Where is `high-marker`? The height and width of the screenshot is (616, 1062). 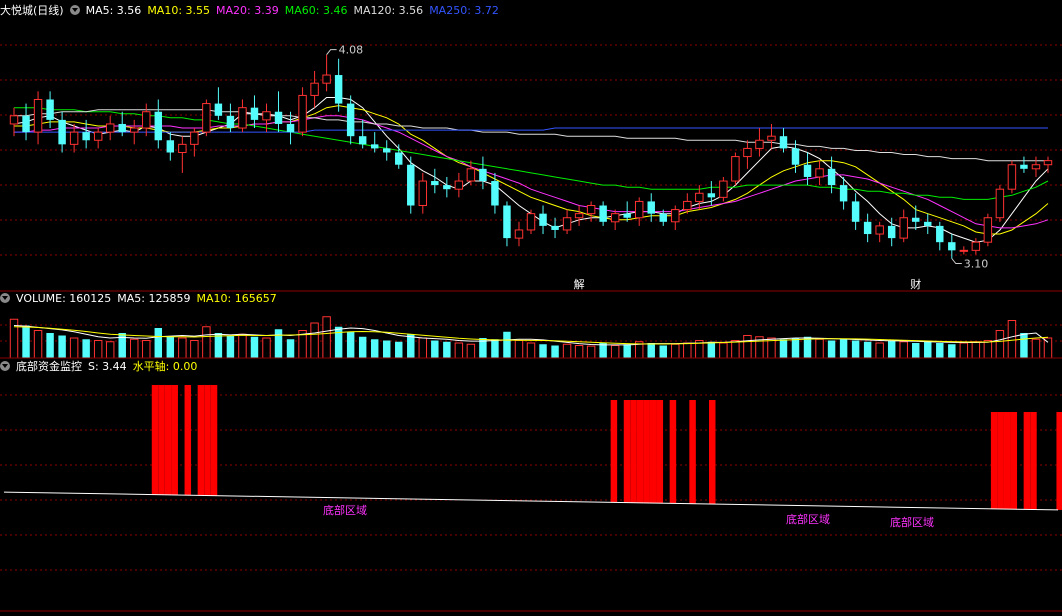 high-marker is located at coordinates (331, 52).